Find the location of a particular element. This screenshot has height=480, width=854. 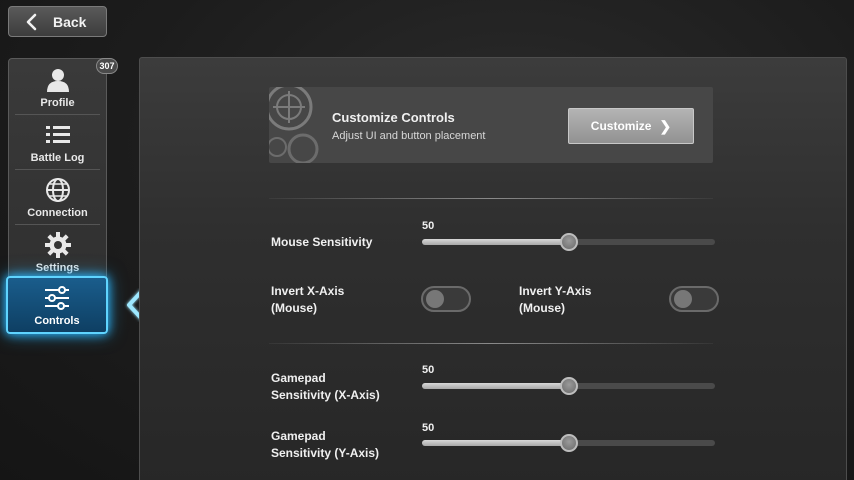

invert-x-toggle is located at coordinates (446, 299).